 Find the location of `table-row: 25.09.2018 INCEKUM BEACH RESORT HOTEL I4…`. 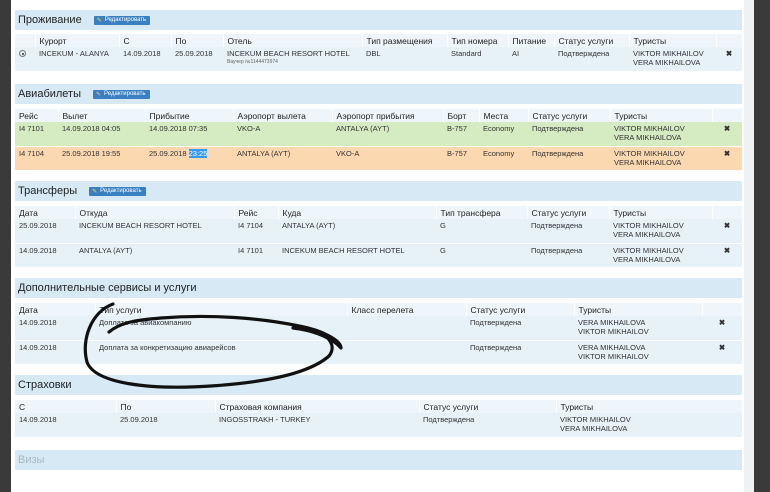

table-row: 25.09.2018 INCEKUM BEACH RESORT HOTEL I4… is located at coordinates (378, 231).